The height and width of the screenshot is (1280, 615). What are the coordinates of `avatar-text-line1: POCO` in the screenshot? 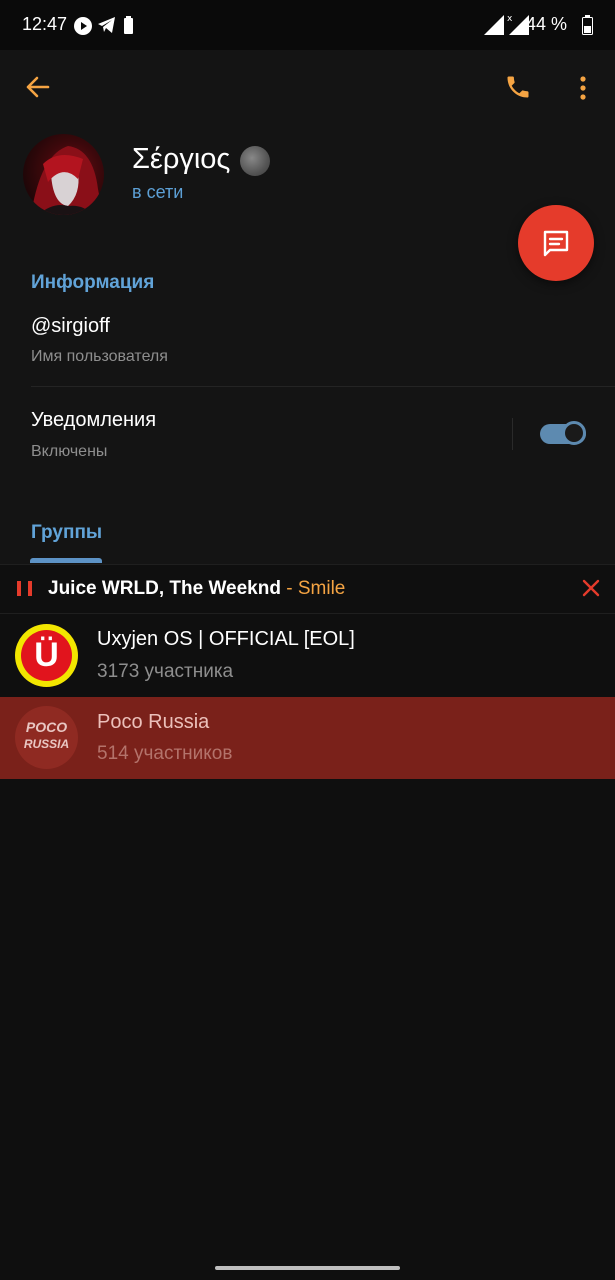 It's located at (46, 727).